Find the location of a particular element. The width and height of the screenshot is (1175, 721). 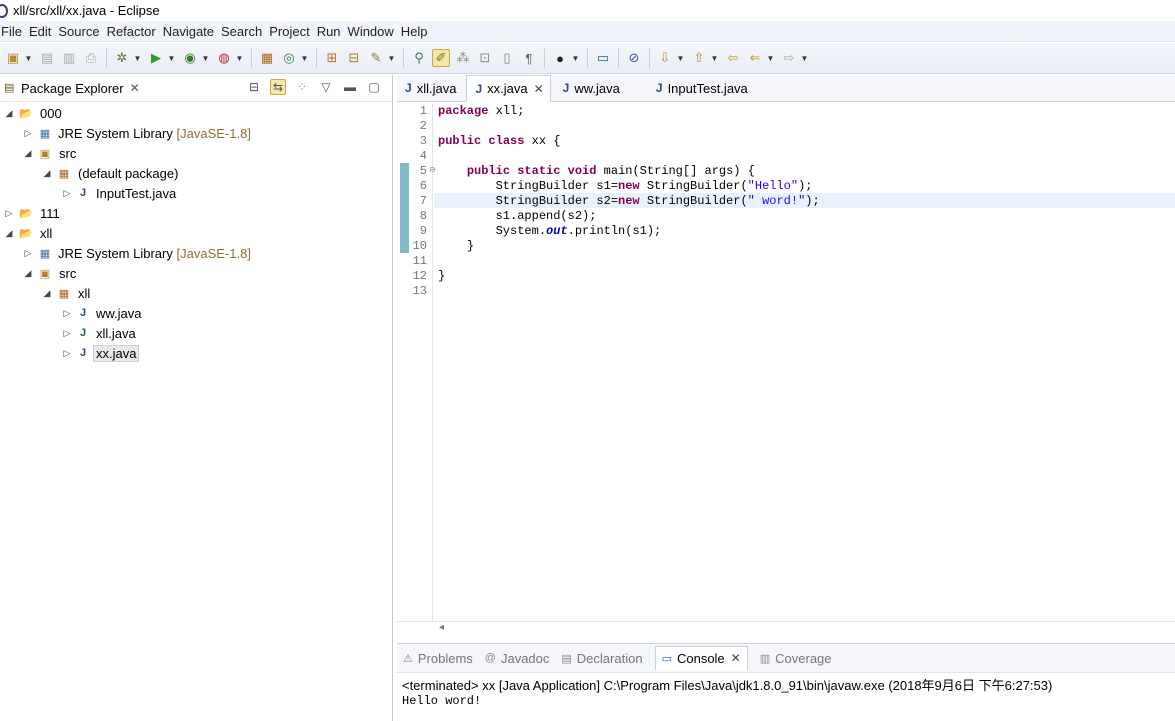

previous-annotation-dropdown-icon: ▼ is located at coordinates (714, 58).